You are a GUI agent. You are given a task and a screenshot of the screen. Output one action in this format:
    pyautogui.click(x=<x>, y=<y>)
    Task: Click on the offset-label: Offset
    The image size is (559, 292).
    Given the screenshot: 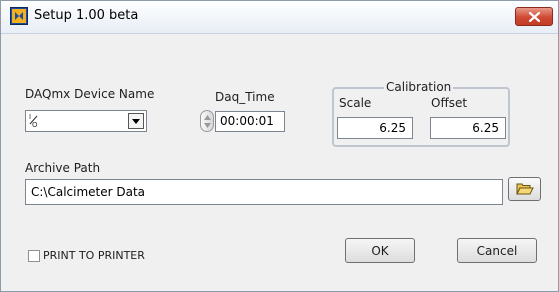 What is the action you would take?
    pyautogui.click(x=449, y=103)
    